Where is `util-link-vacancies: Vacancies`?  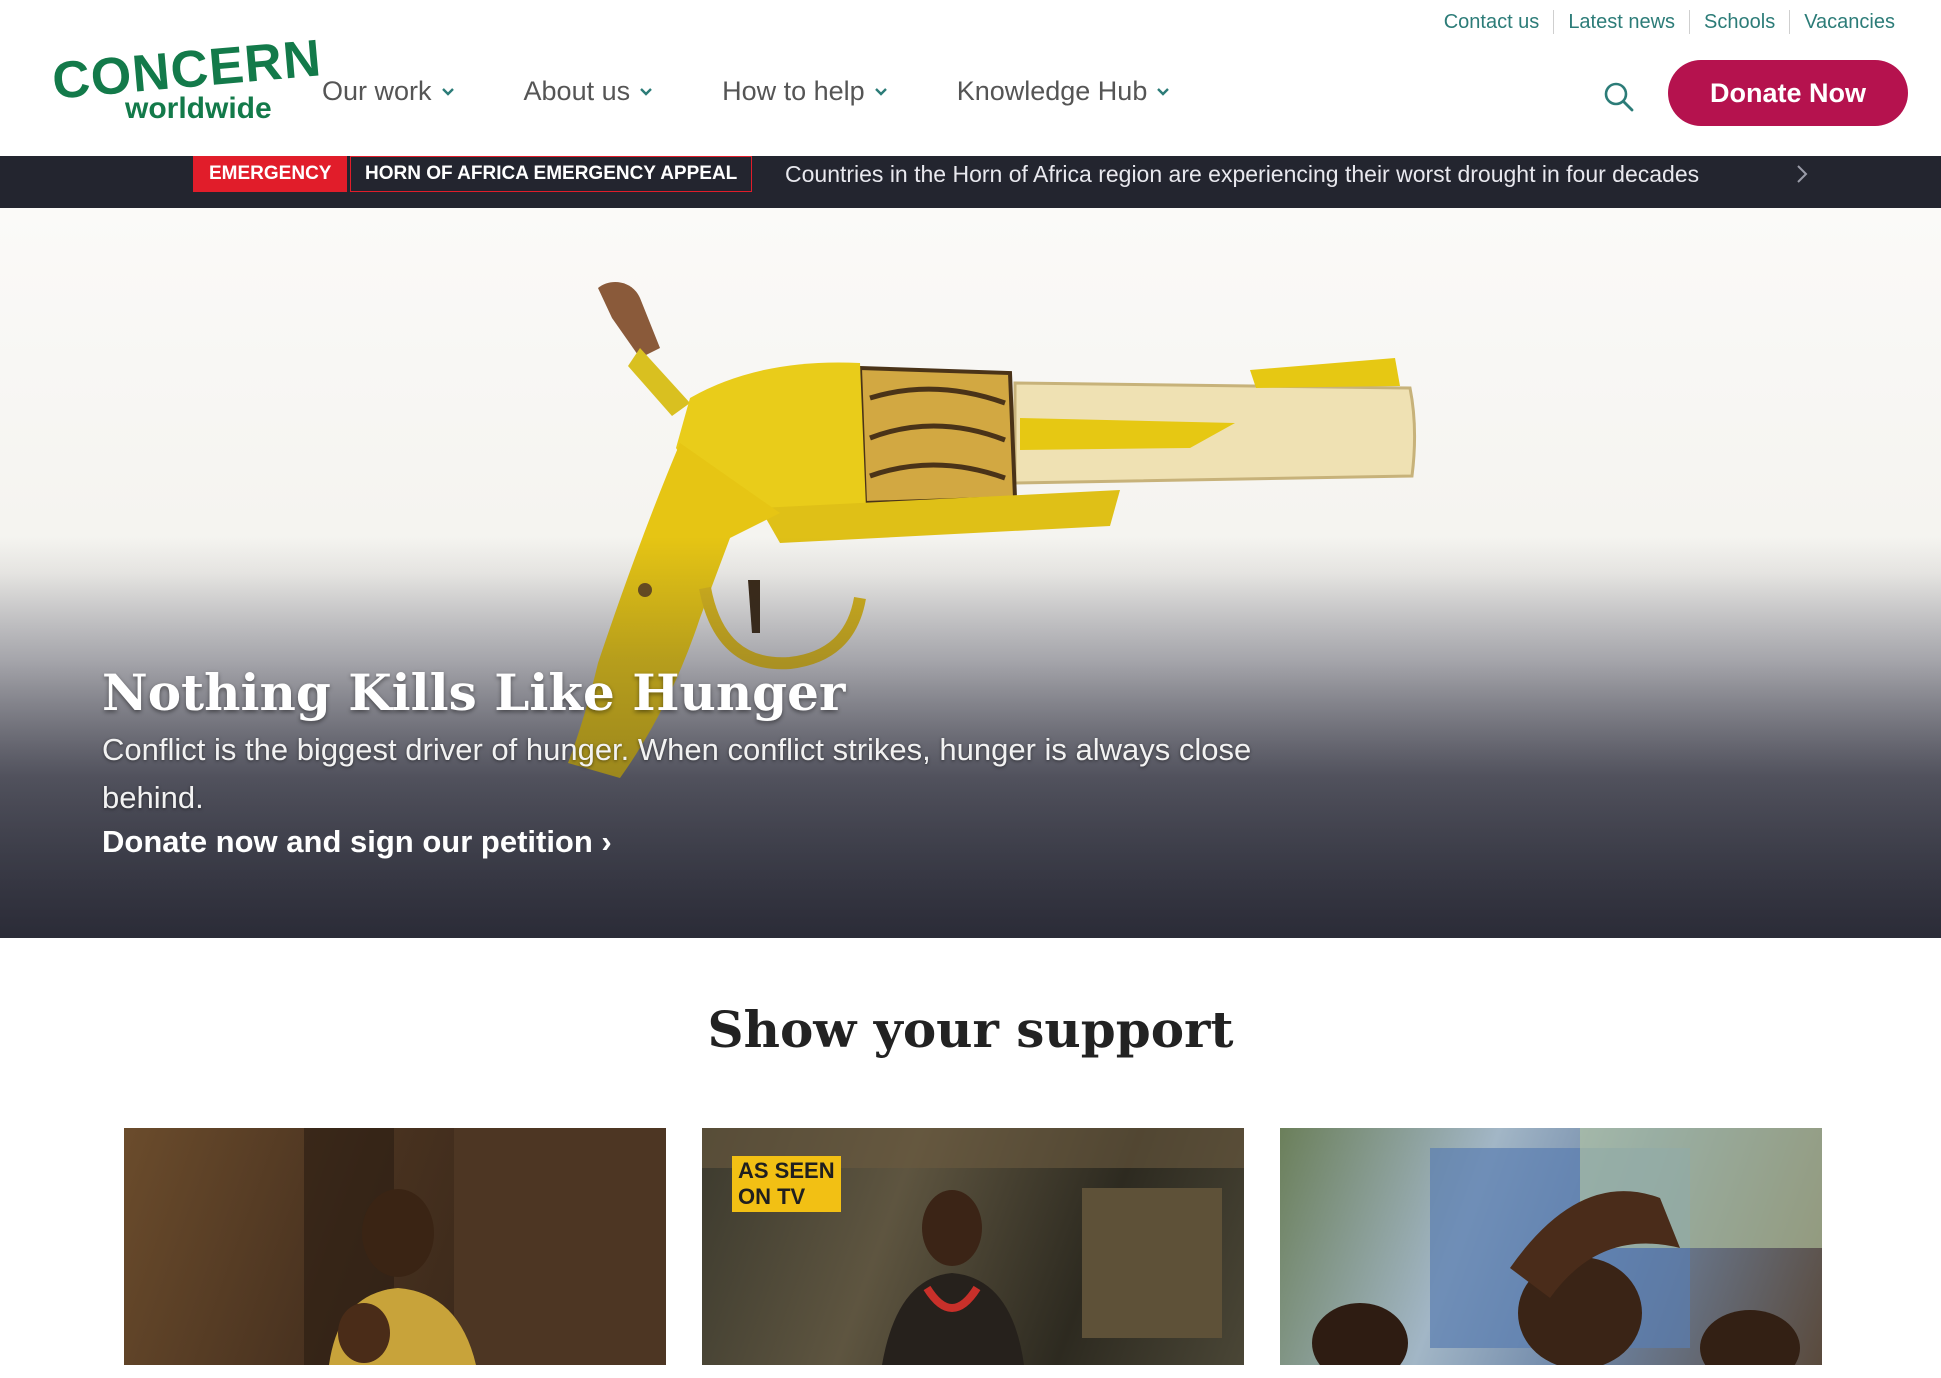
util-link-vacancies: Vacancies is located at coordinates (1849, 22).